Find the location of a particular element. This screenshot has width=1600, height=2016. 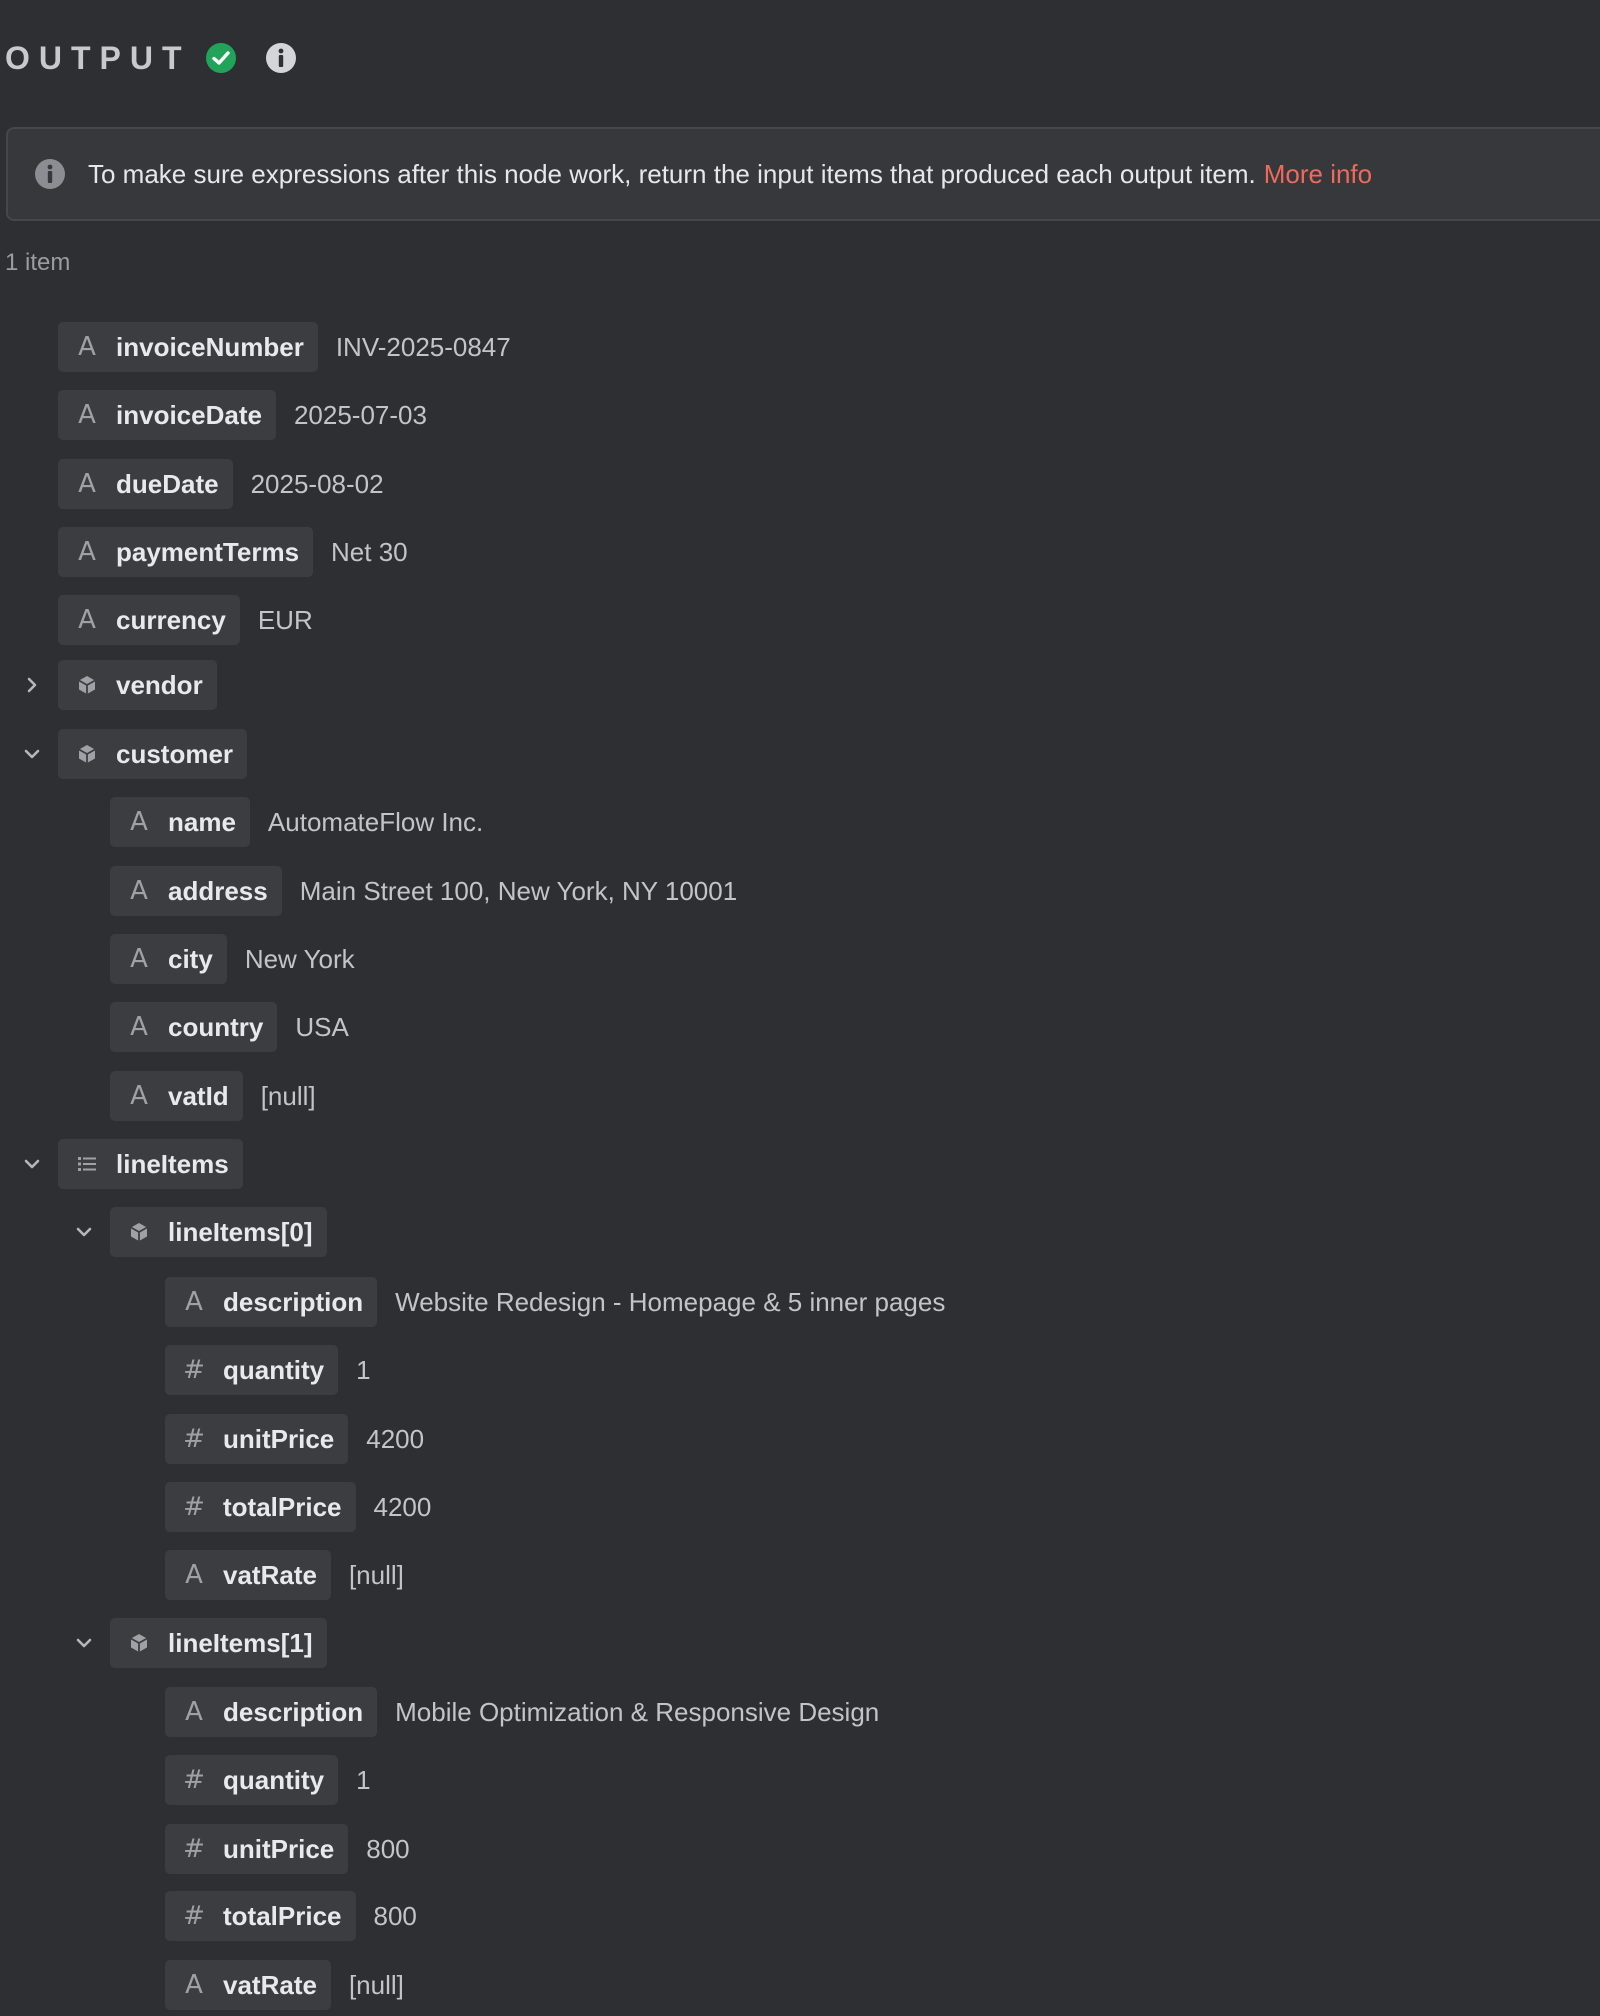

item-count: 1 item is located at coordinates (38, 262).